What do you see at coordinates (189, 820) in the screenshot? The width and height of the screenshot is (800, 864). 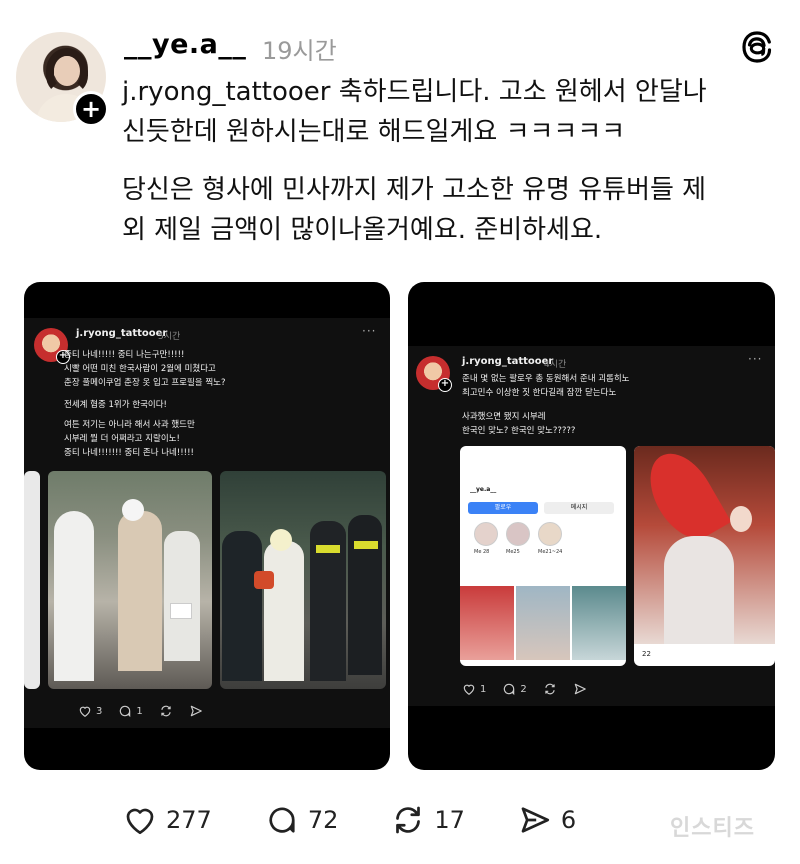 I see `like-count: 277` at bounding box center [189, 820].